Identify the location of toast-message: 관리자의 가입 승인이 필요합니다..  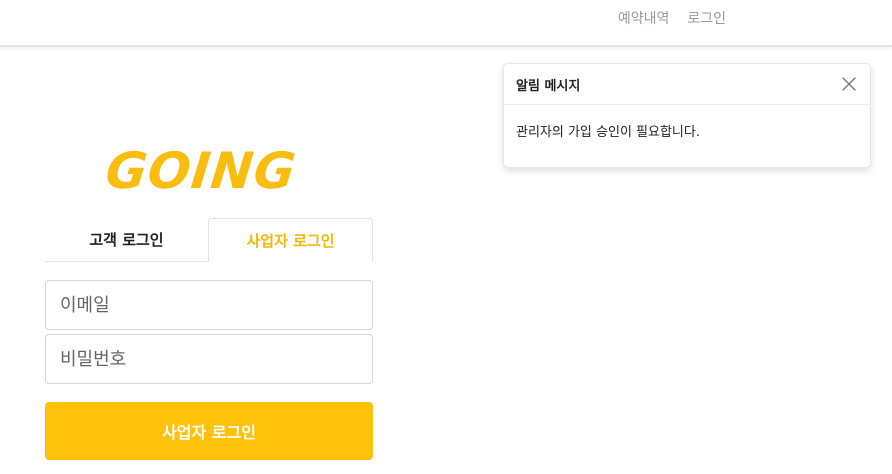
(608, 132).